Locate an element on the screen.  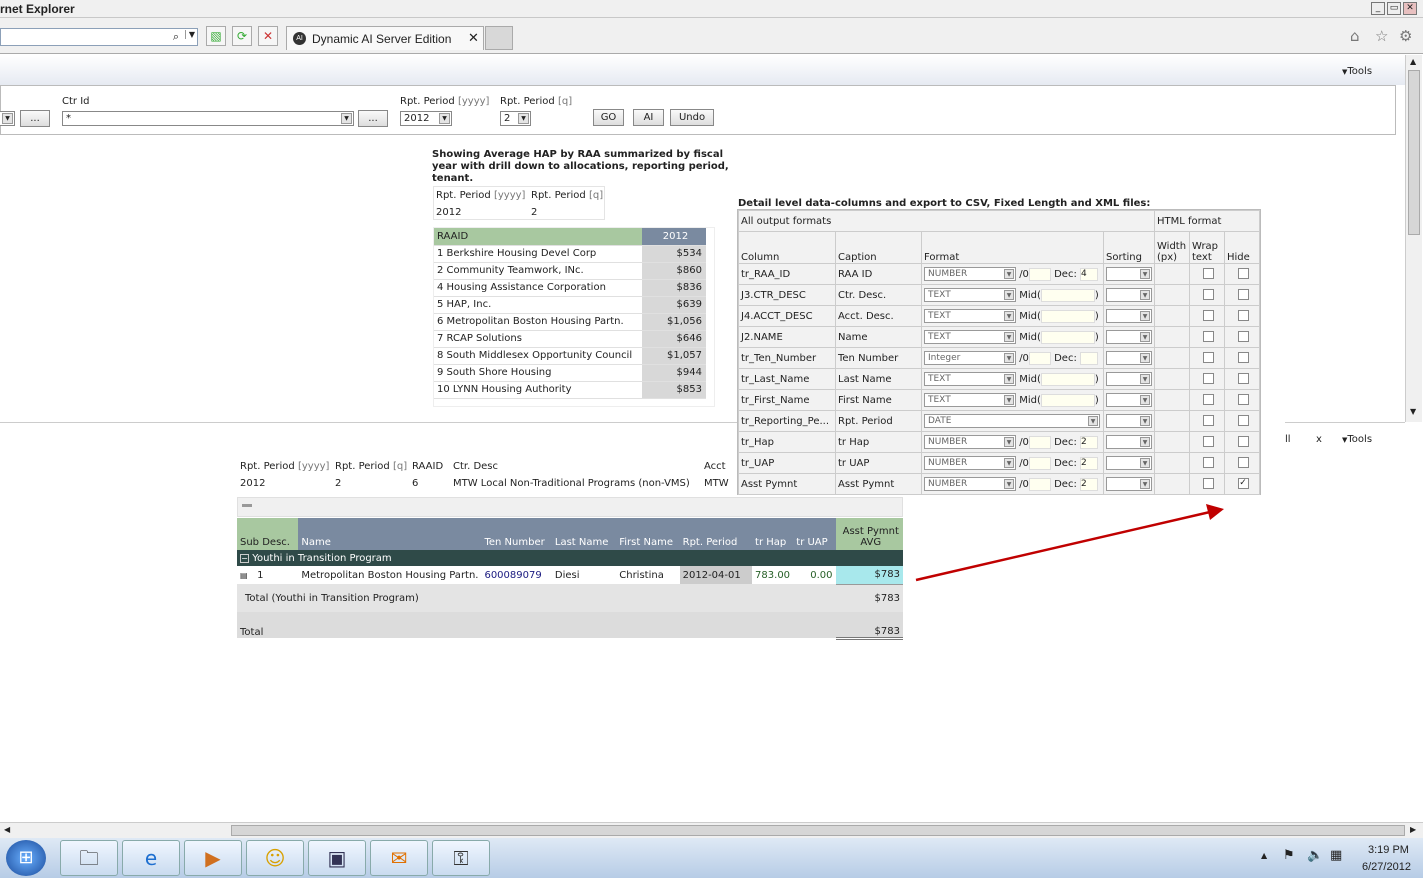
flag-icon: ⚑ is located at coordinates (1289, 855).